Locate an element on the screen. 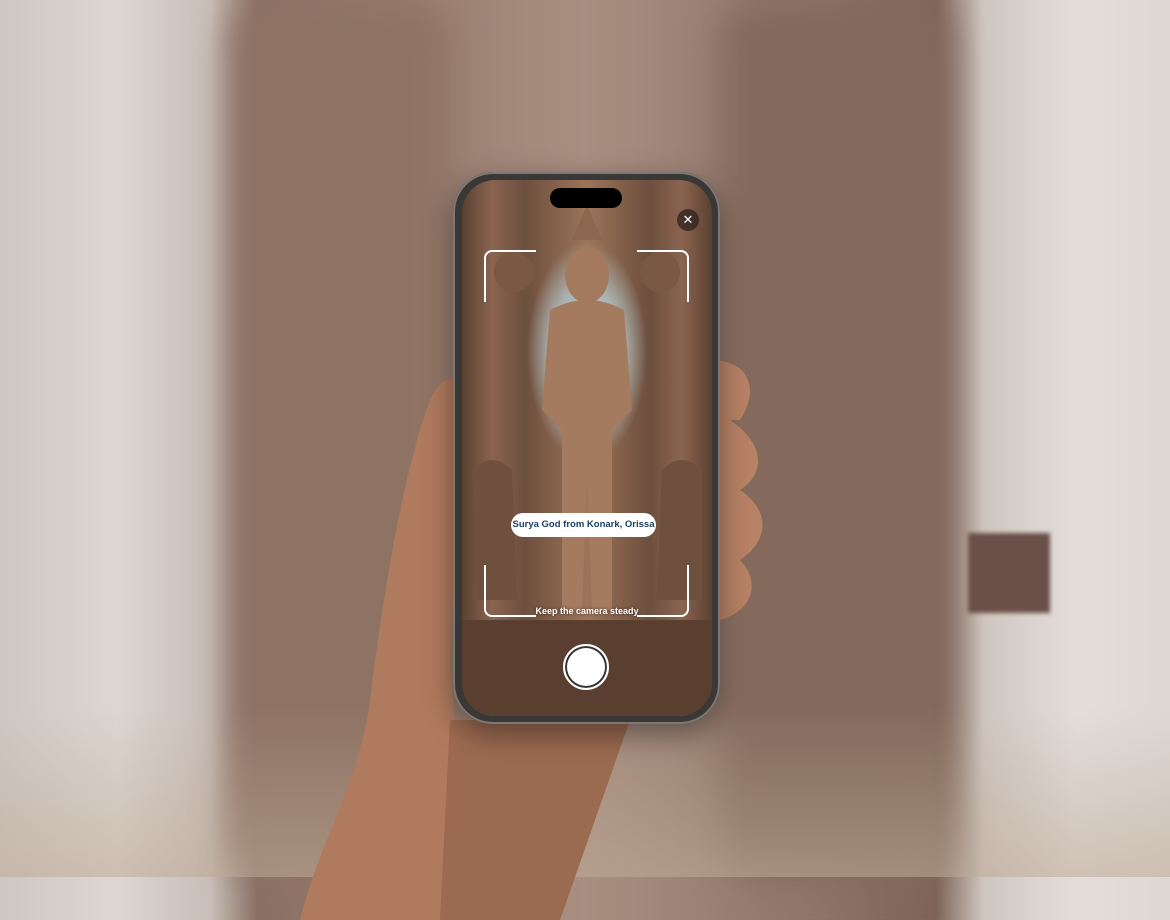  close-button: ✕ is located at coordinates (688, 220).